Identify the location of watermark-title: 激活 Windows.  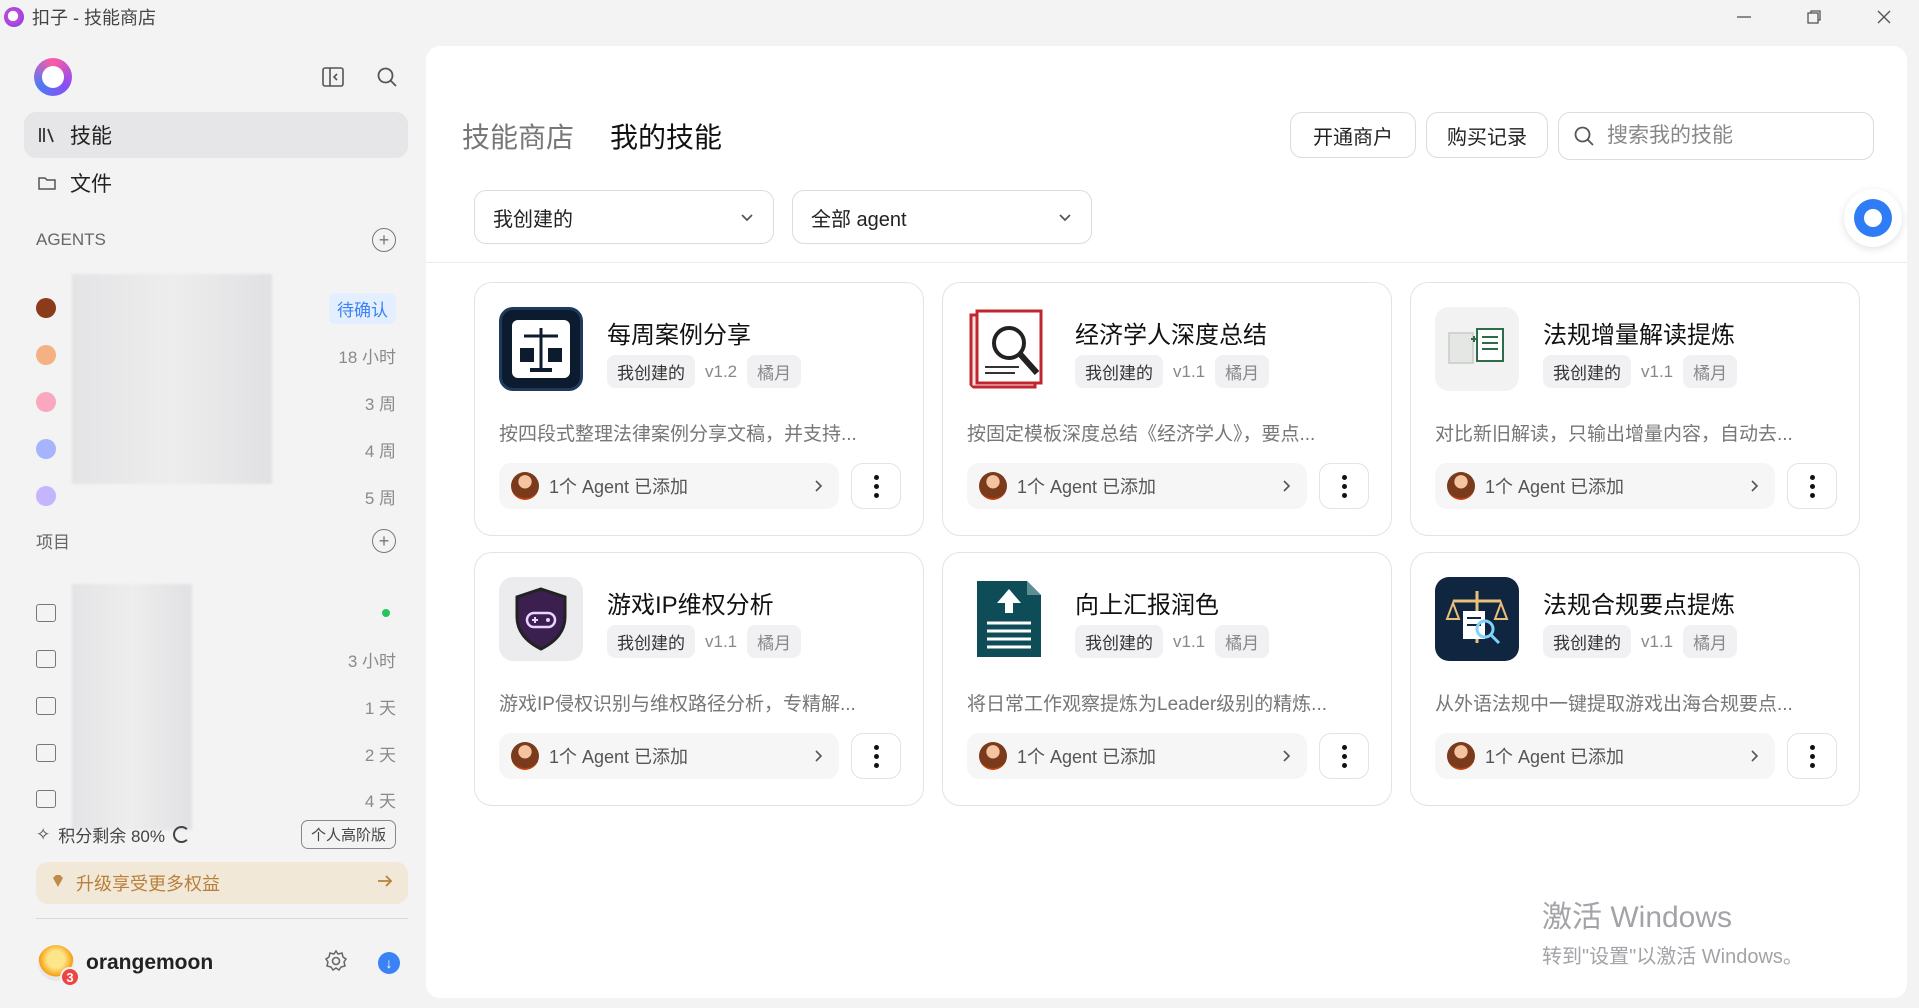
(1637, 917).